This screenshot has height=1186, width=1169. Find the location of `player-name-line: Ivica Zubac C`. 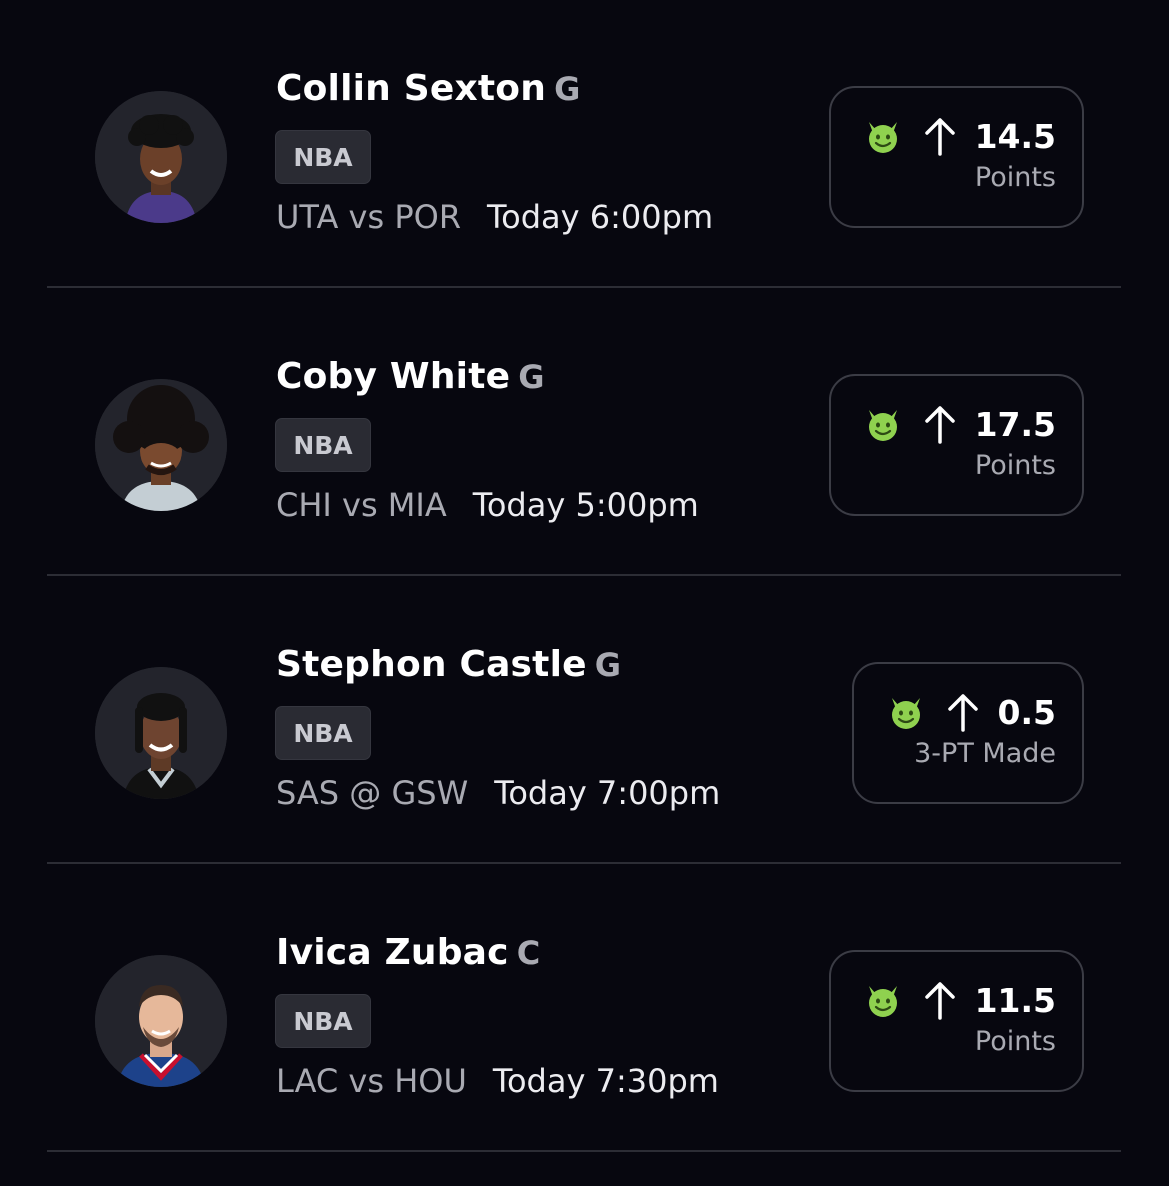

player-name-line: Ivica Zubac C is located at coordinates (408, 957).